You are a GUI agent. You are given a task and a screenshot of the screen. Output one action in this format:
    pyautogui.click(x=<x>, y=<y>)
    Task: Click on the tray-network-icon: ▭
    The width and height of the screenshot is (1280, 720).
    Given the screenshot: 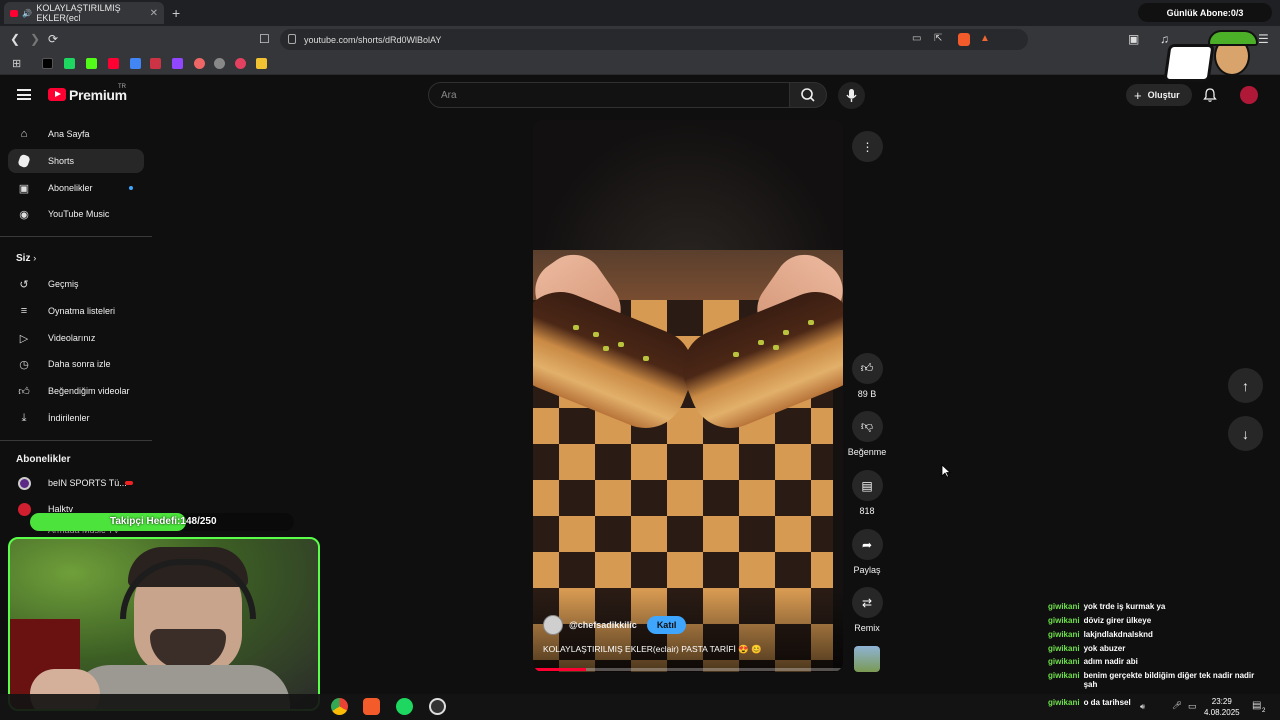 What is the action you would take?
    pyautogui.click(x=1192, y=706)
    